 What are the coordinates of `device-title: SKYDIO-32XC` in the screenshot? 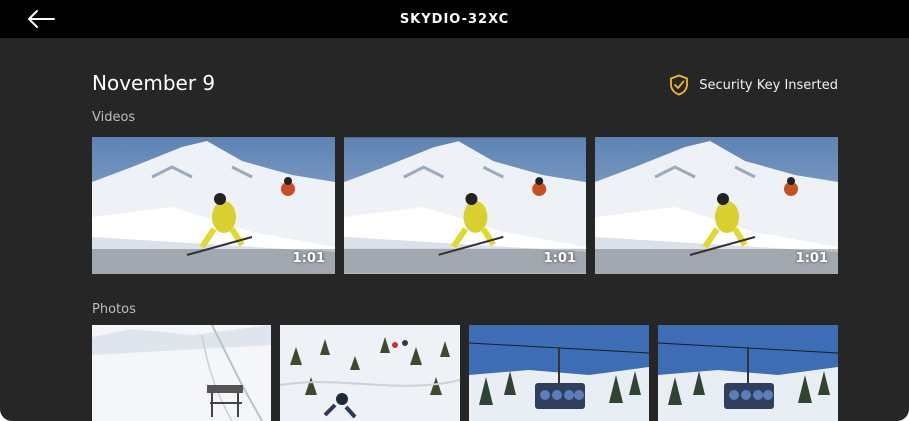 It's located at (454, 19).